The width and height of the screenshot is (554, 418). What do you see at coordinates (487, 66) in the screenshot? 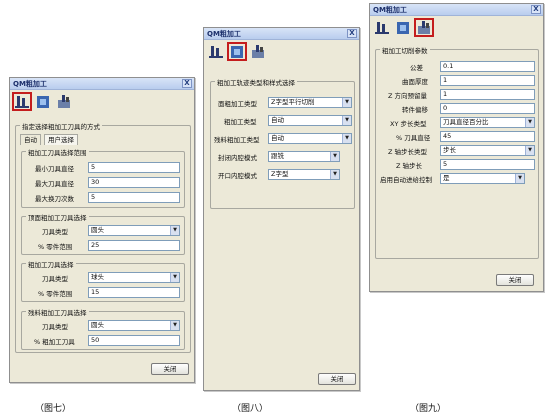
I see `tolerance-input: 0.1` at bounding box center [487, 66].